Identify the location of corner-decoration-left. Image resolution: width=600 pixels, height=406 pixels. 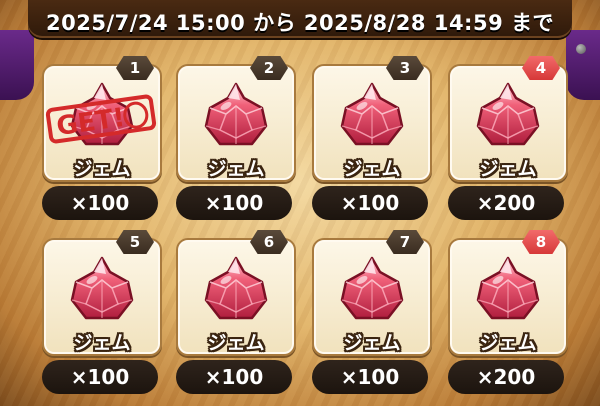
(17, 65).